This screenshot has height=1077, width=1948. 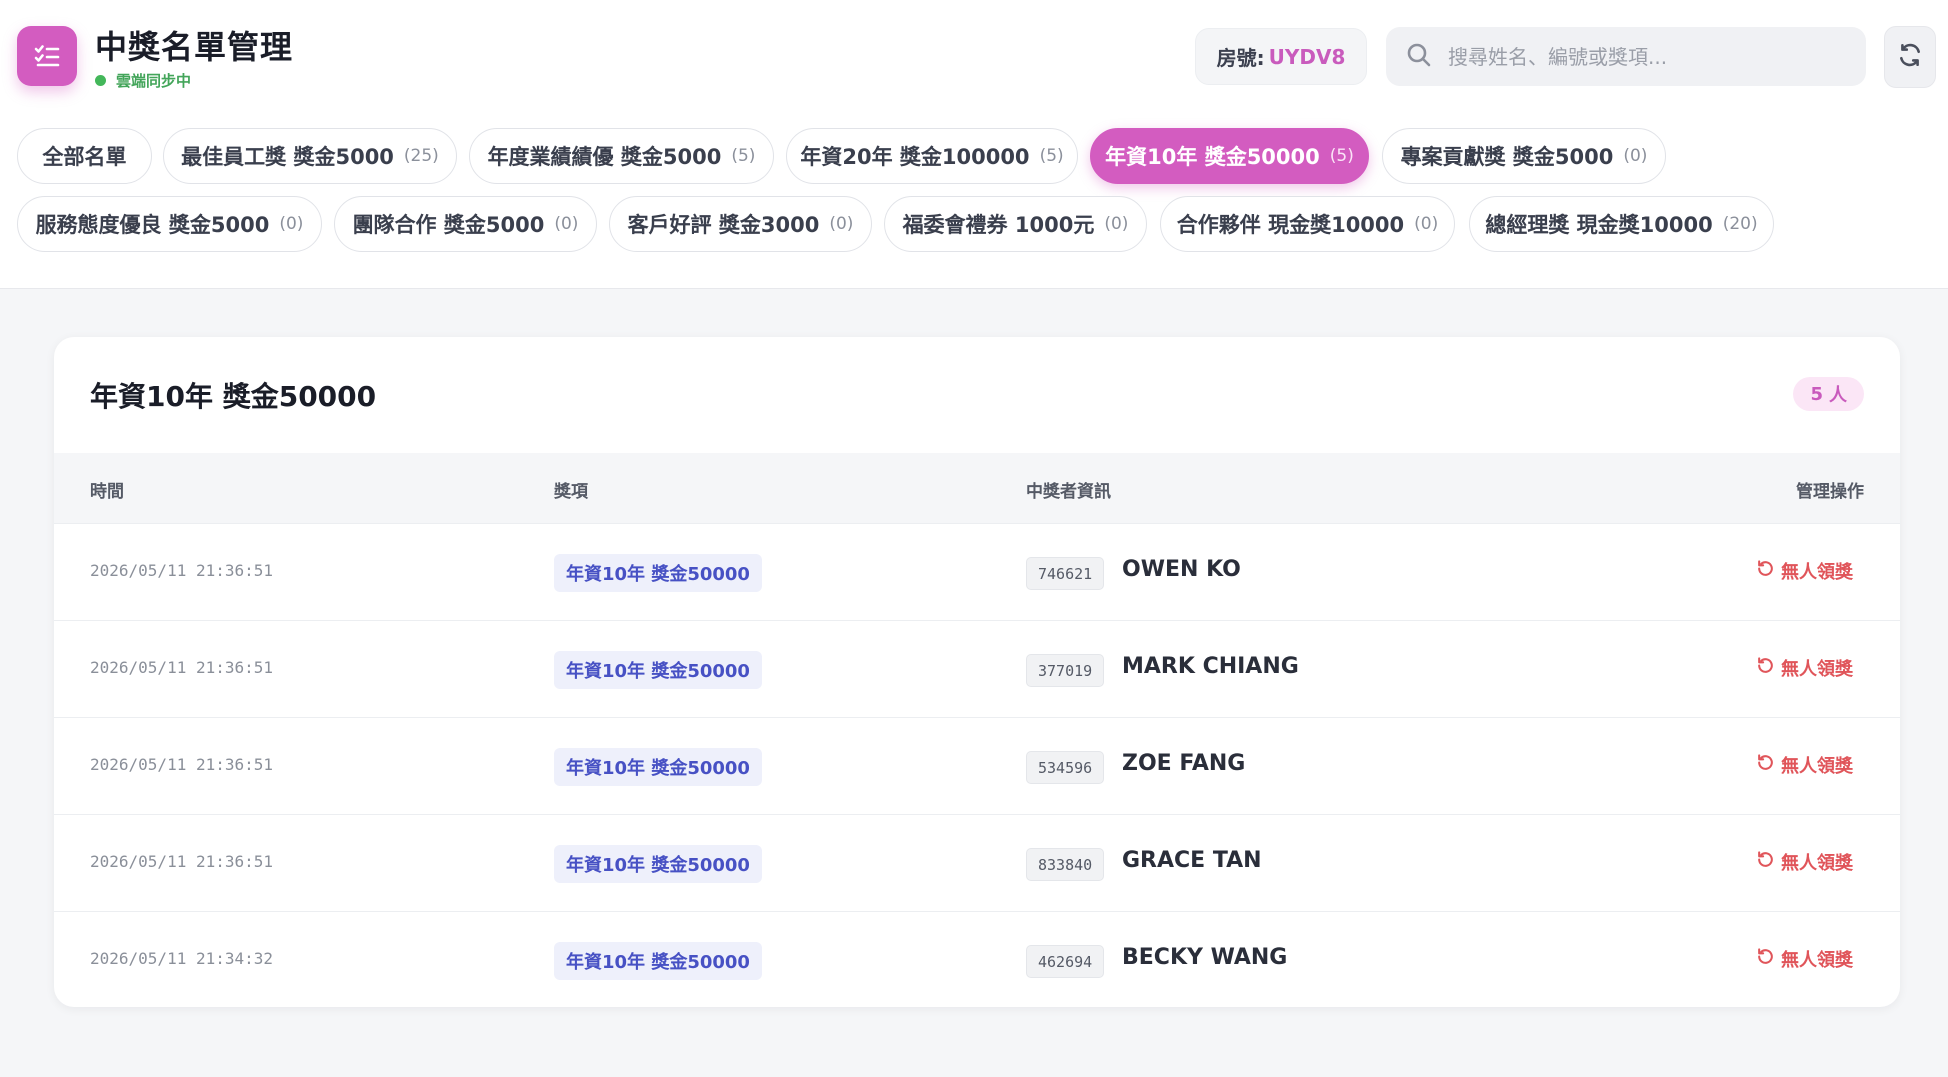 What do you see at coordinates (182, 958) in the screenshot?
I see `row-time: 2026/05/11 21:34:32` at bounding box center [182, 958].